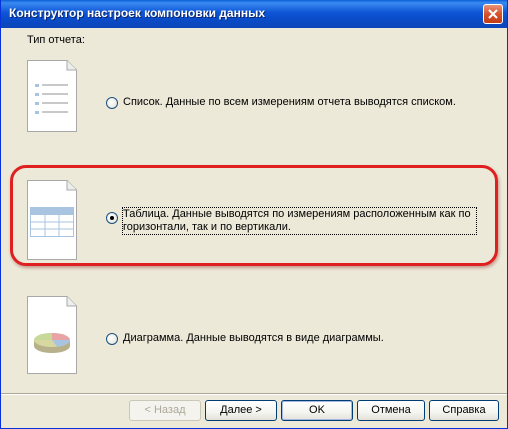  What do you see at coordinates (241, 410) in the screenshot?
I see `next-button: Далее >` at bounding box center [241, 410].